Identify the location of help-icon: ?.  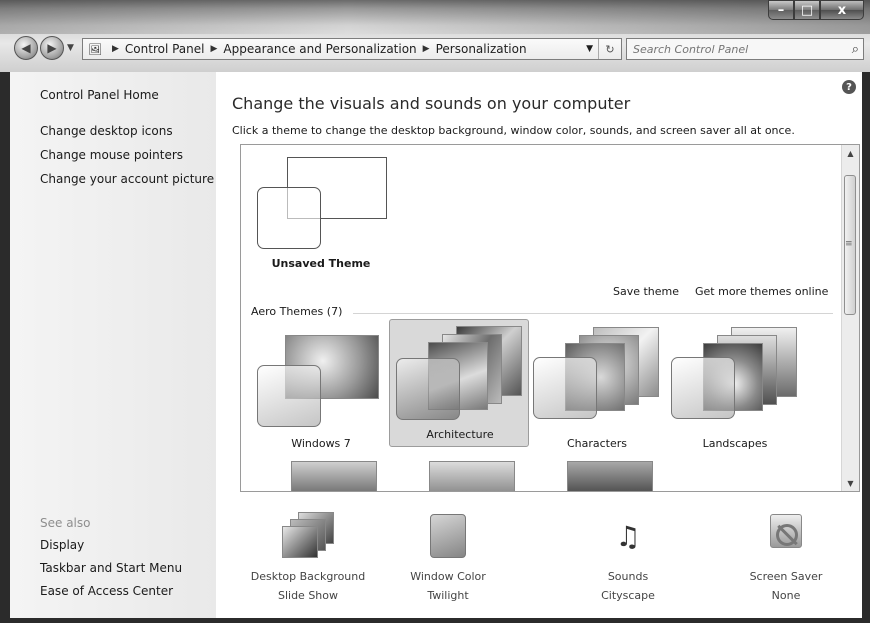
(849, 87).